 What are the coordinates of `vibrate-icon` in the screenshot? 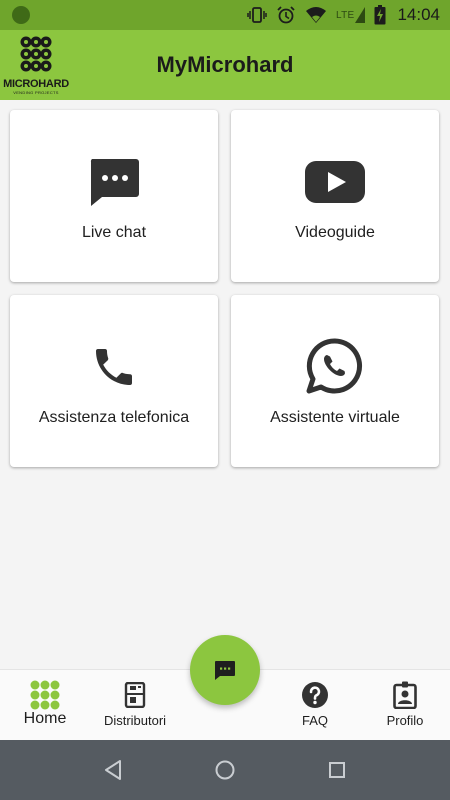 It's located at (257, 15).